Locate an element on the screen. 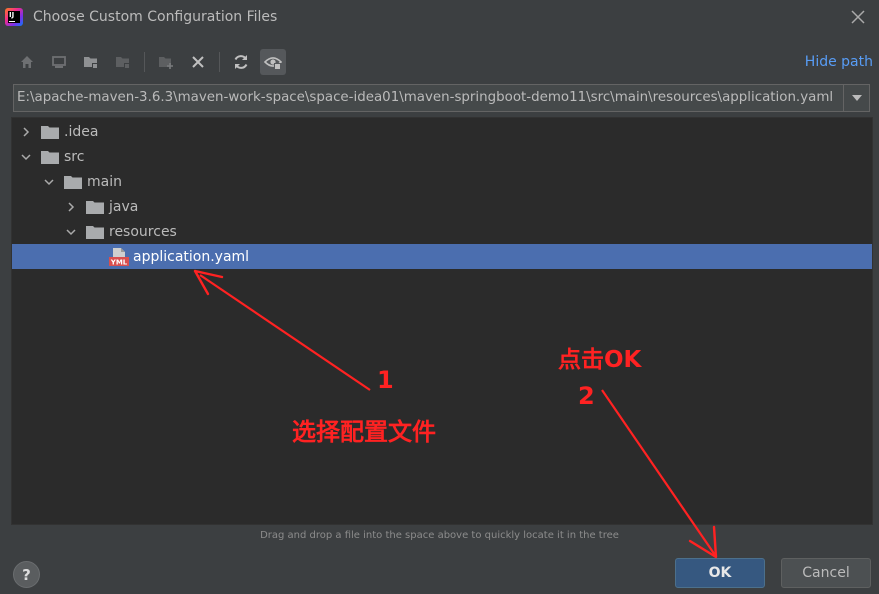 Image resolution: width=879 pixels, height=594 pixels. annotation-step-2-number: 2 is located at coordinates (586, 396).